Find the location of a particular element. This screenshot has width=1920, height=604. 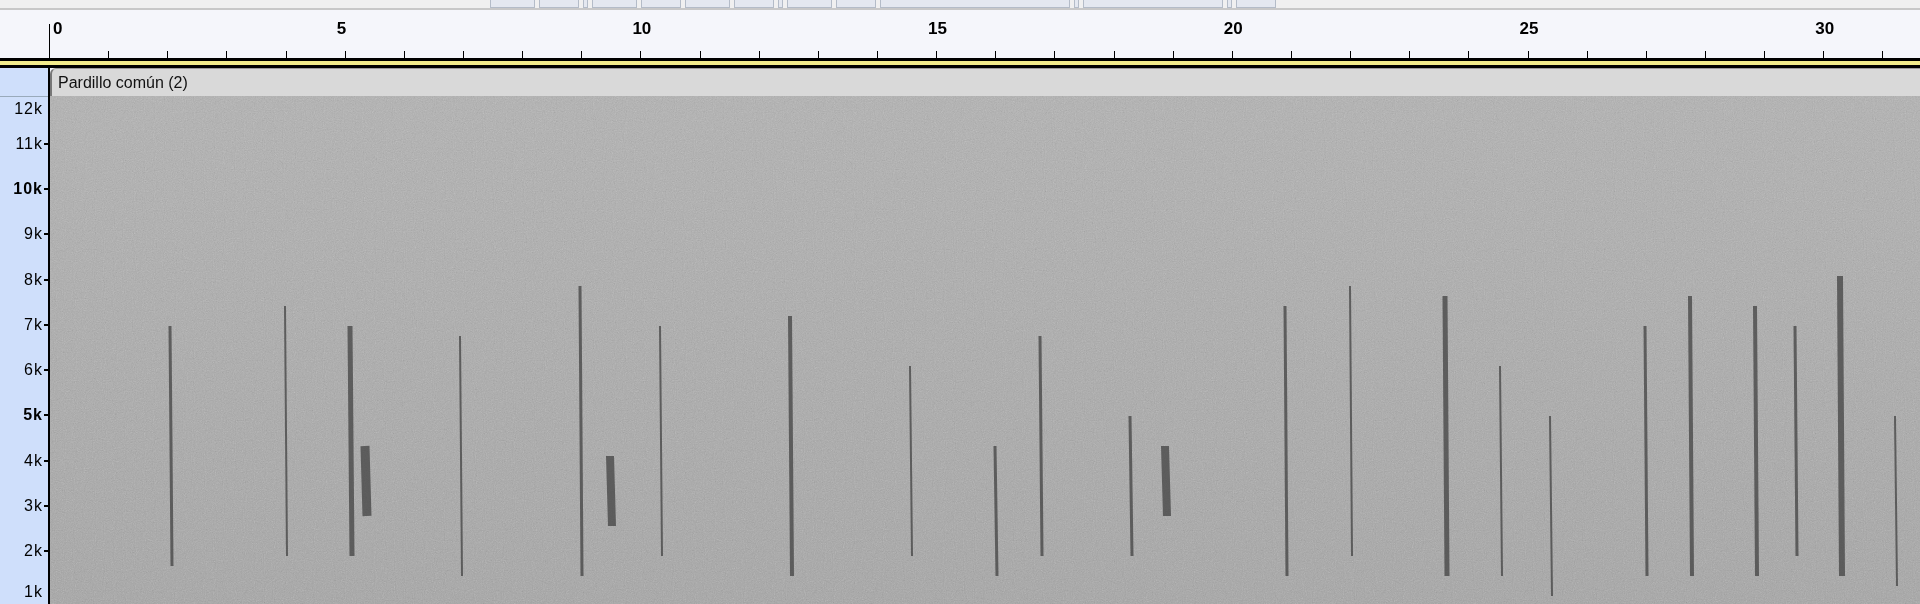

frequency-label: 4k is located at coordinates (36, 460).